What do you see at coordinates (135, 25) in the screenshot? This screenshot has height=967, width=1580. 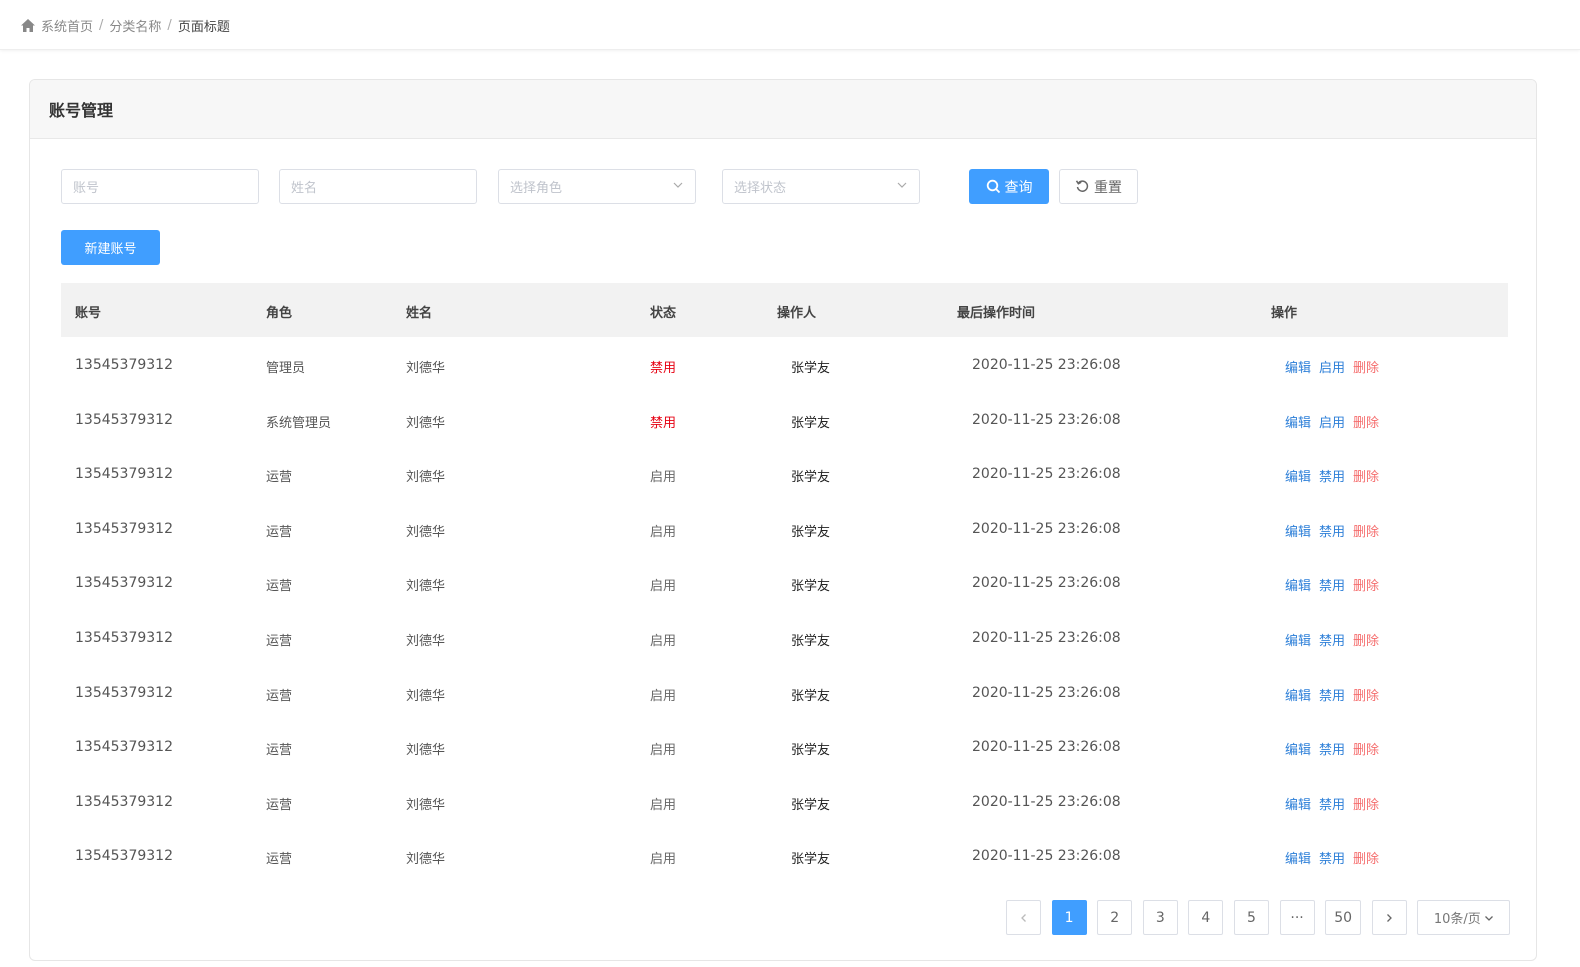 I see `breadcrumb-category: 分类名称` at bounding box center [135, 25].